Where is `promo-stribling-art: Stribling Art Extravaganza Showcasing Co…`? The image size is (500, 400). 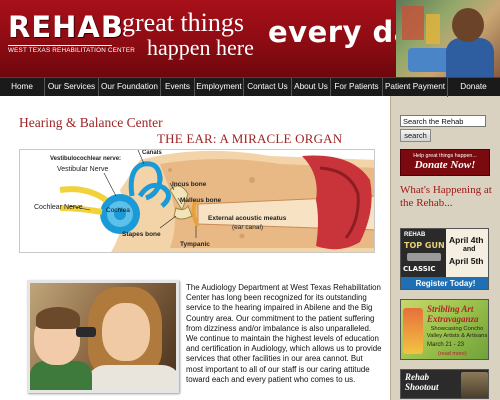 promo-stribling-art: Stribling Art Extravaganza Showcasing Co… is located at coordinates (444, 329).